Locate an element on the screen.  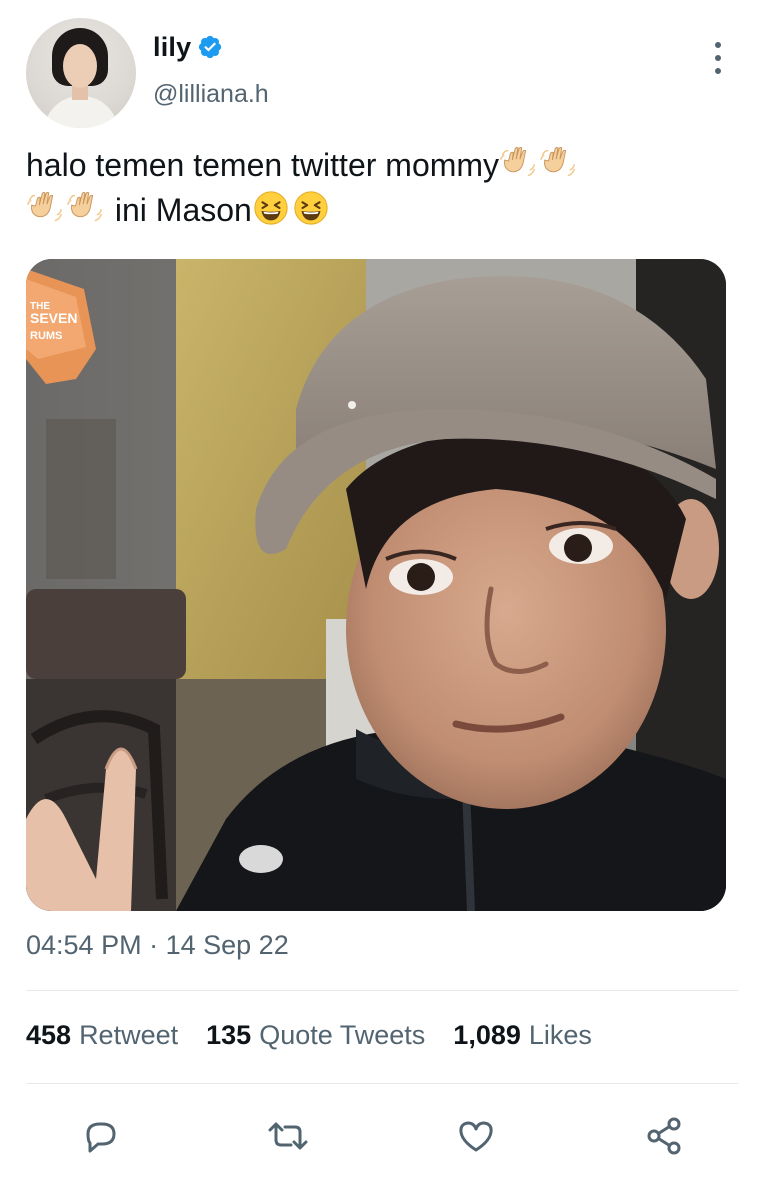
verified-badge-icon is located at coordinates (210, 47).